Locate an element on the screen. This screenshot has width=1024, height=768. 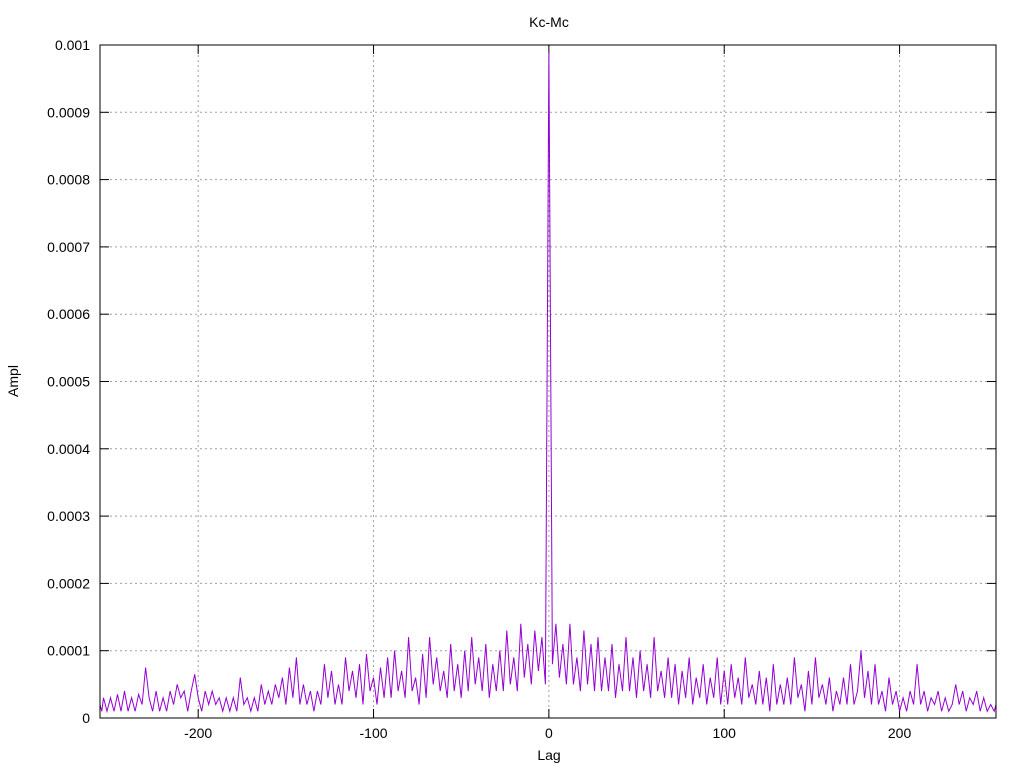
y-tick-label: 0.0009 is located at coordinates (68, 112).